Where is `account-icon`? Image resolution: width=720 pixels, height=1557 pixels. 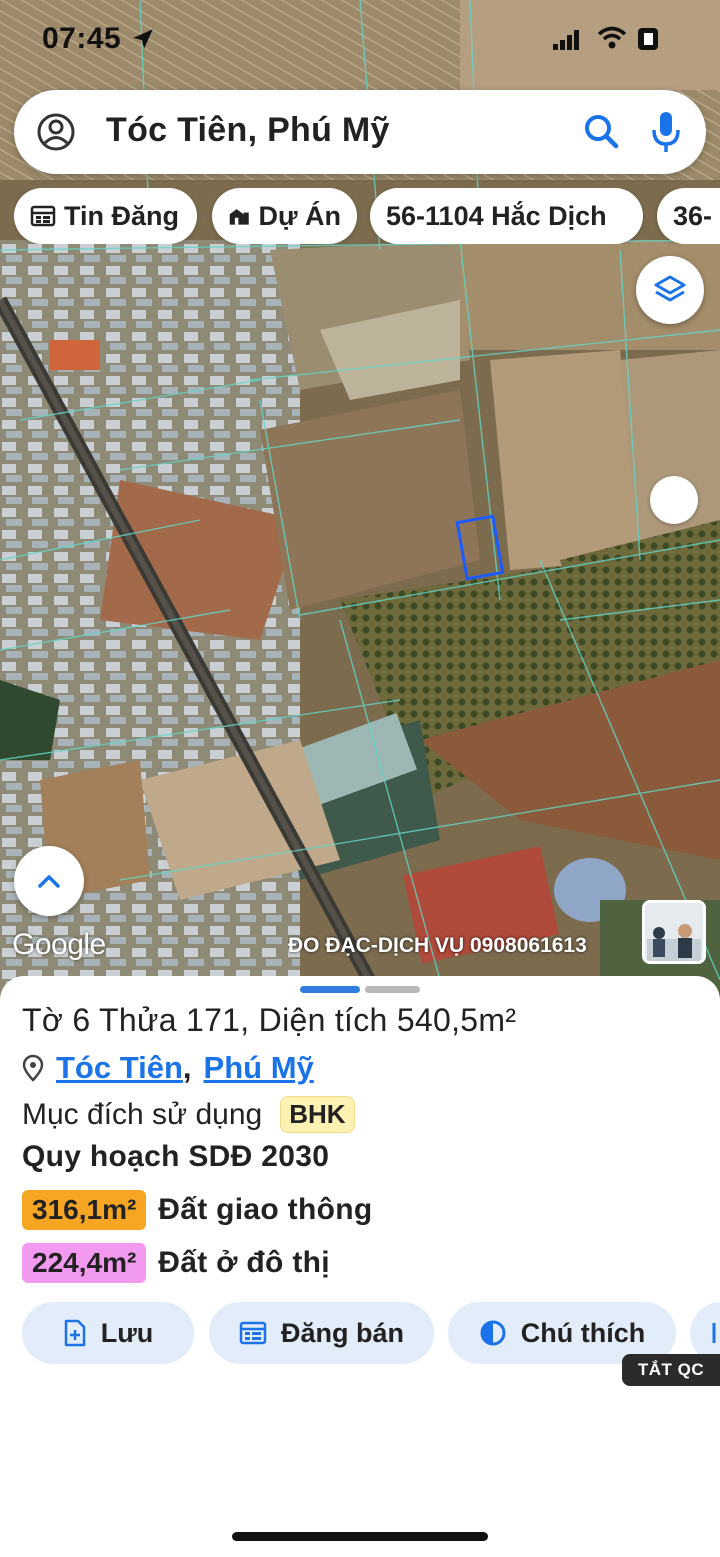 account-icon is located at coordinates (56, 132).